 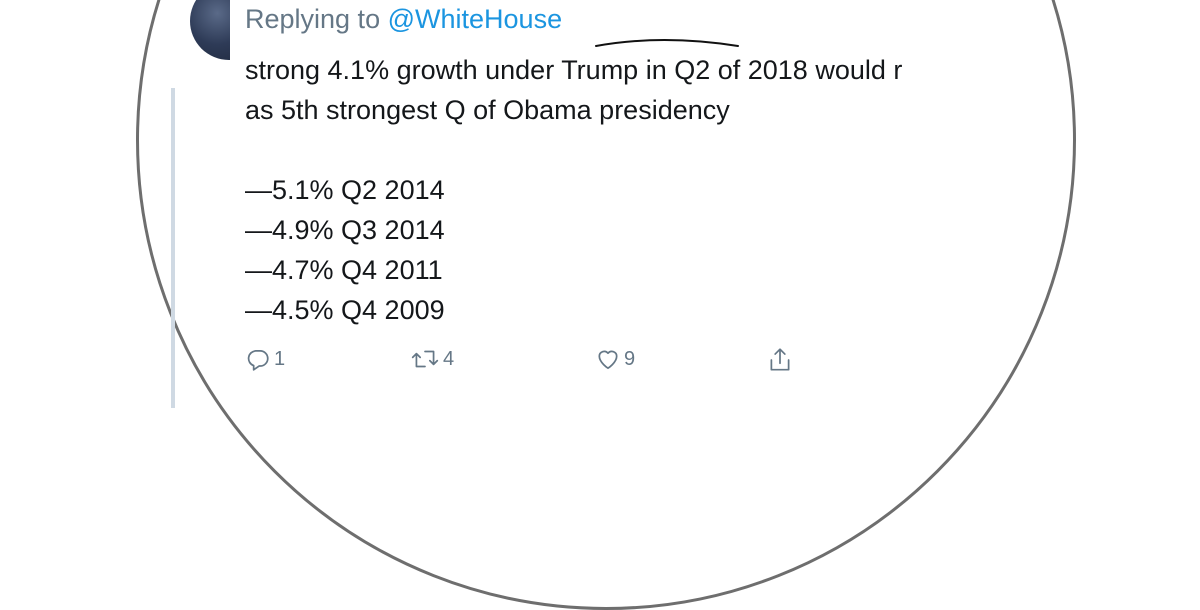 I want to click on tweet-text-line: —4.5% Q4 2009, so click(x=345, y=310).